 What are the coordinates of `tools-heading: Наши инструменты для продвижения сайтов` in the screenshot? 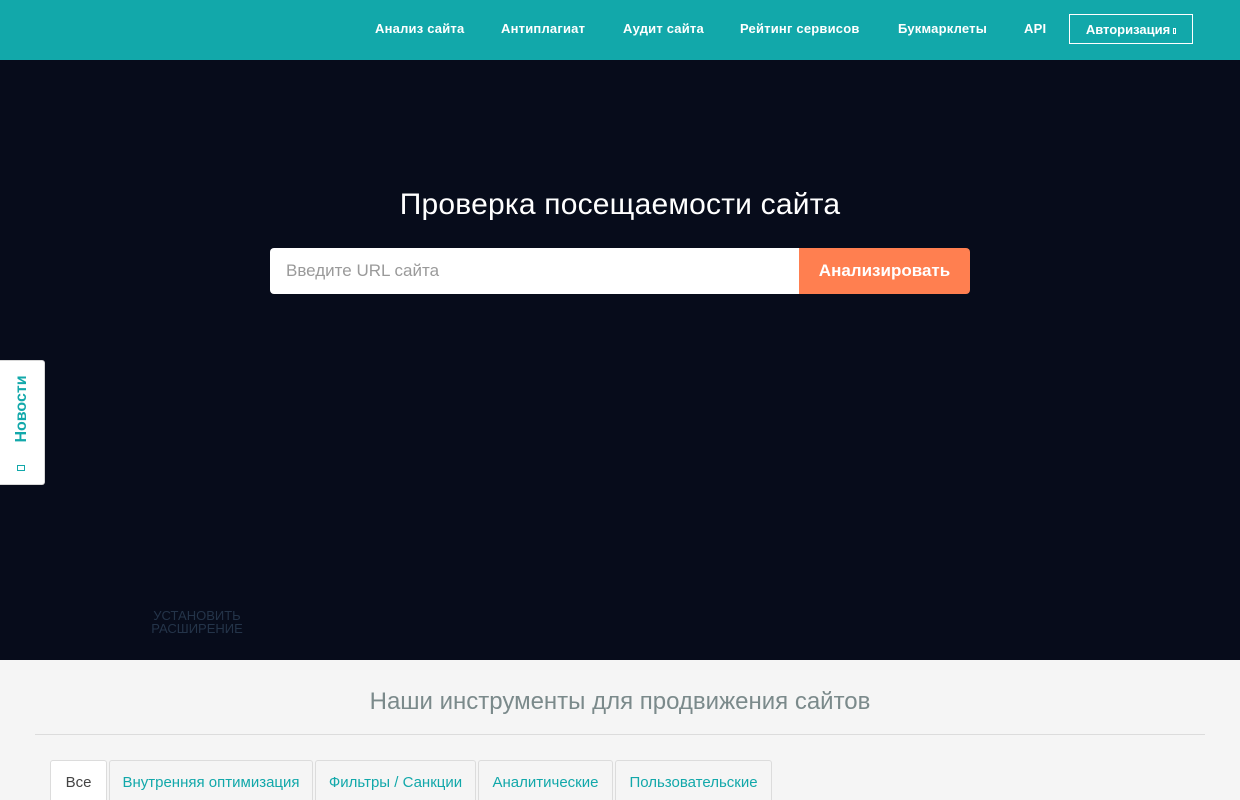 It's located at (620, 701).